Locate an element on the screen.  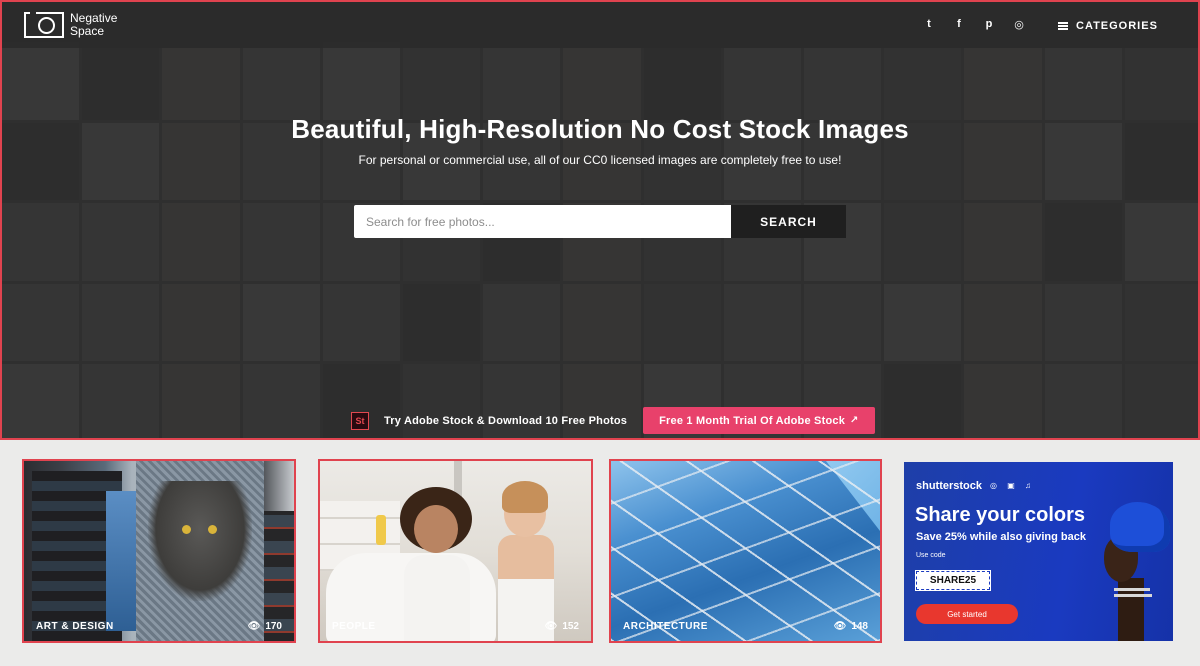
people-image is located at coordinates (455, 551).